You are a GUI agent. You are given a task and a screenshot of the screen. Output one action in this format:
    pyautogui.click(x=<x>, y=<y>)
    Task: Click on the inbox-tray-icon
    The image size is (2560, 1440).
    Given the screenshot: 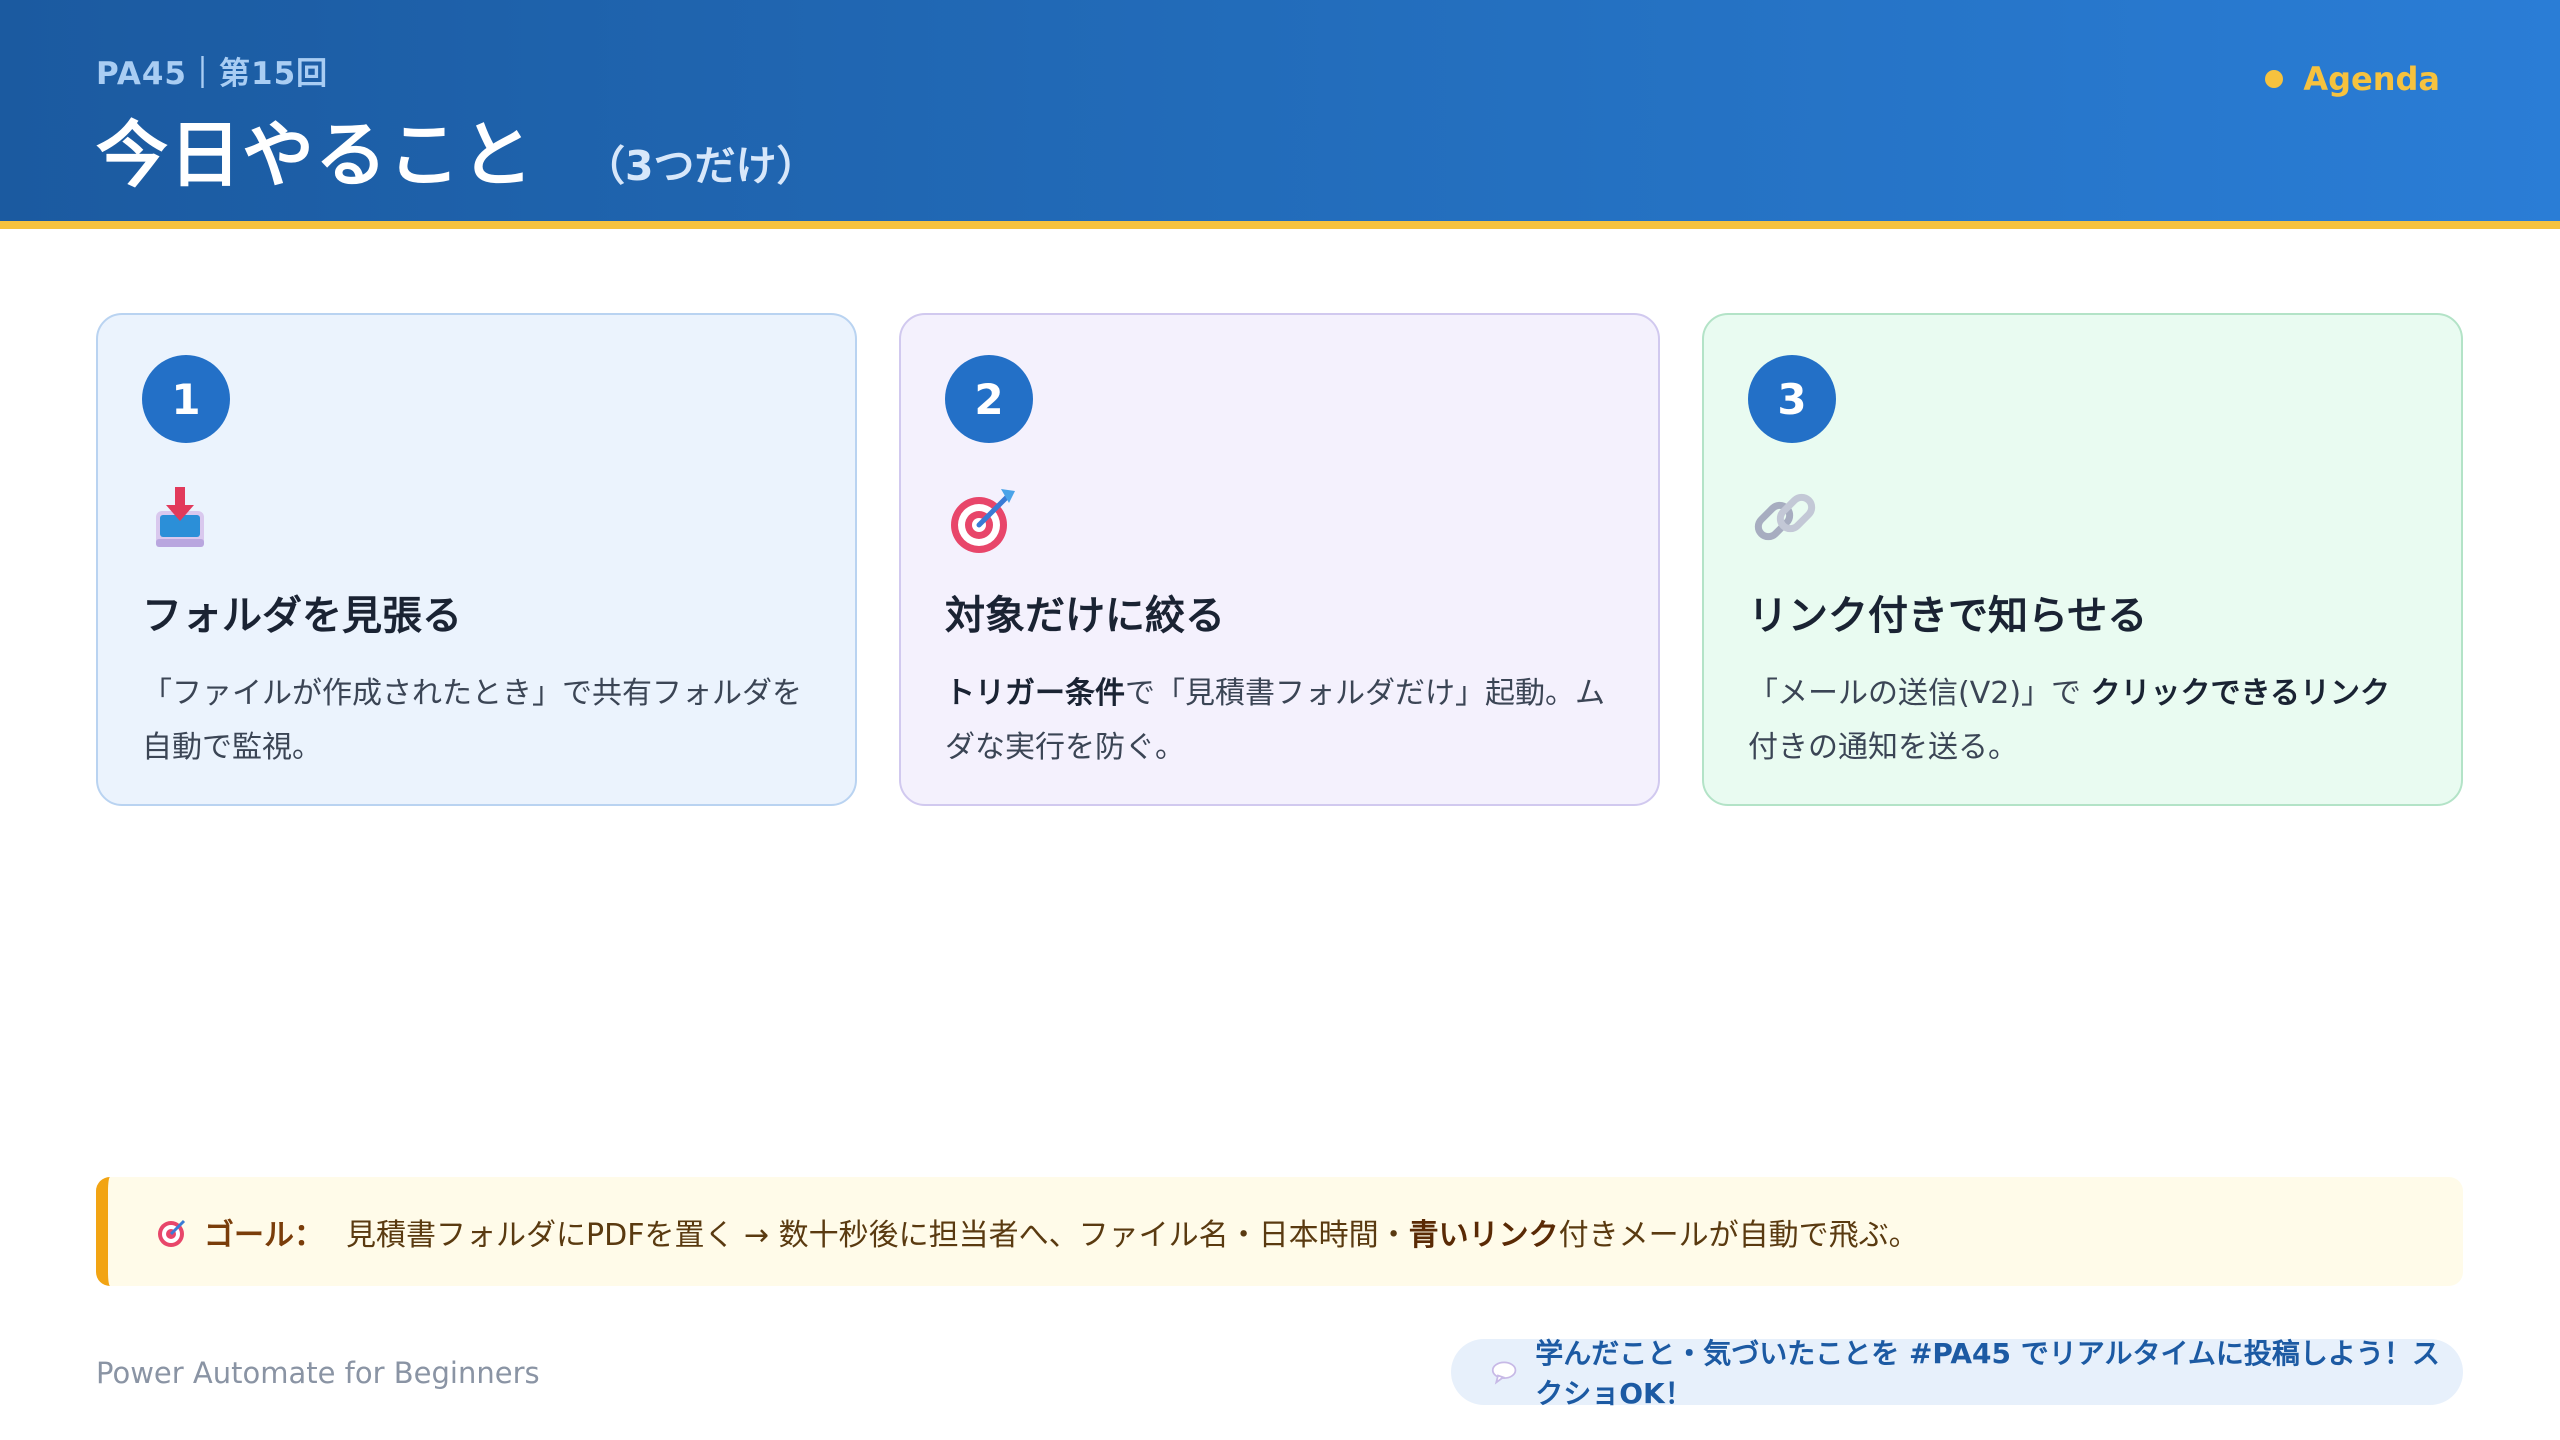 What is the action you would take?
    pyautogui.click(x=180, y=517)
    